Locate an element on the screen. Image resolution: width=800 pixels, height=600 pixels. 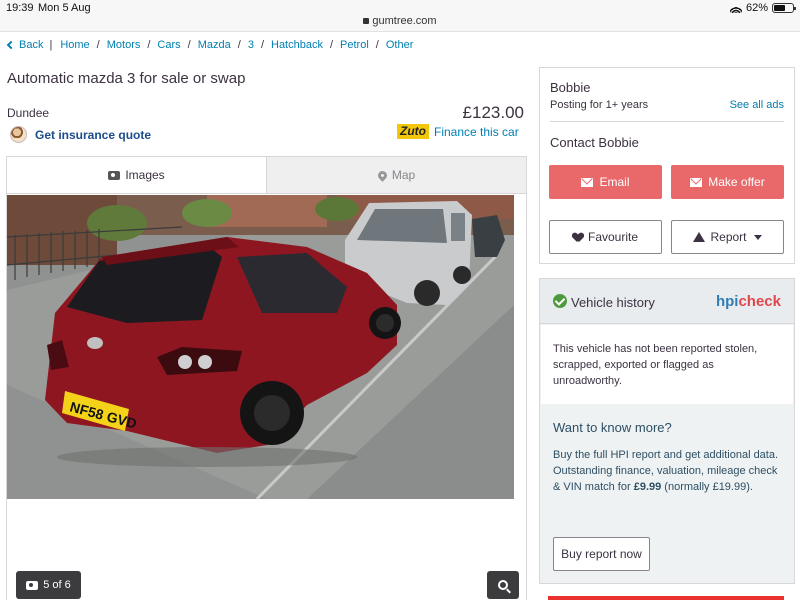
finance-link: Zuto Finance this car is located at coordinates (458, 131).